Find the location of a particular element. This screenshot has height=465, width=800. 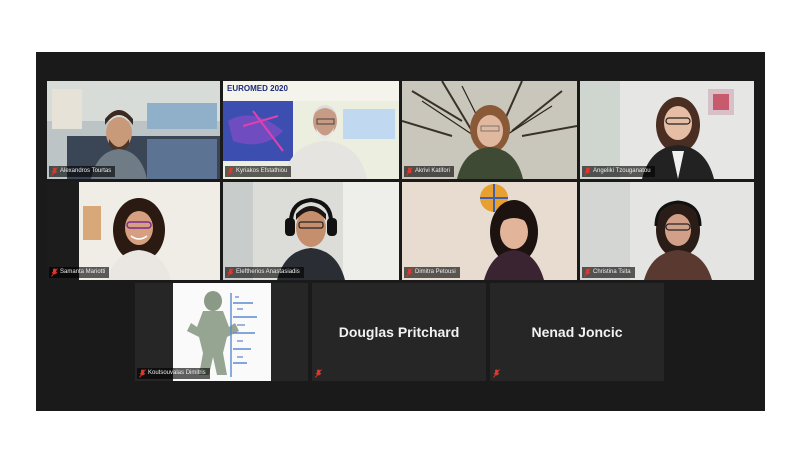

video-off-tile: Douglas Pritchard is located at coordinates (399, 332).